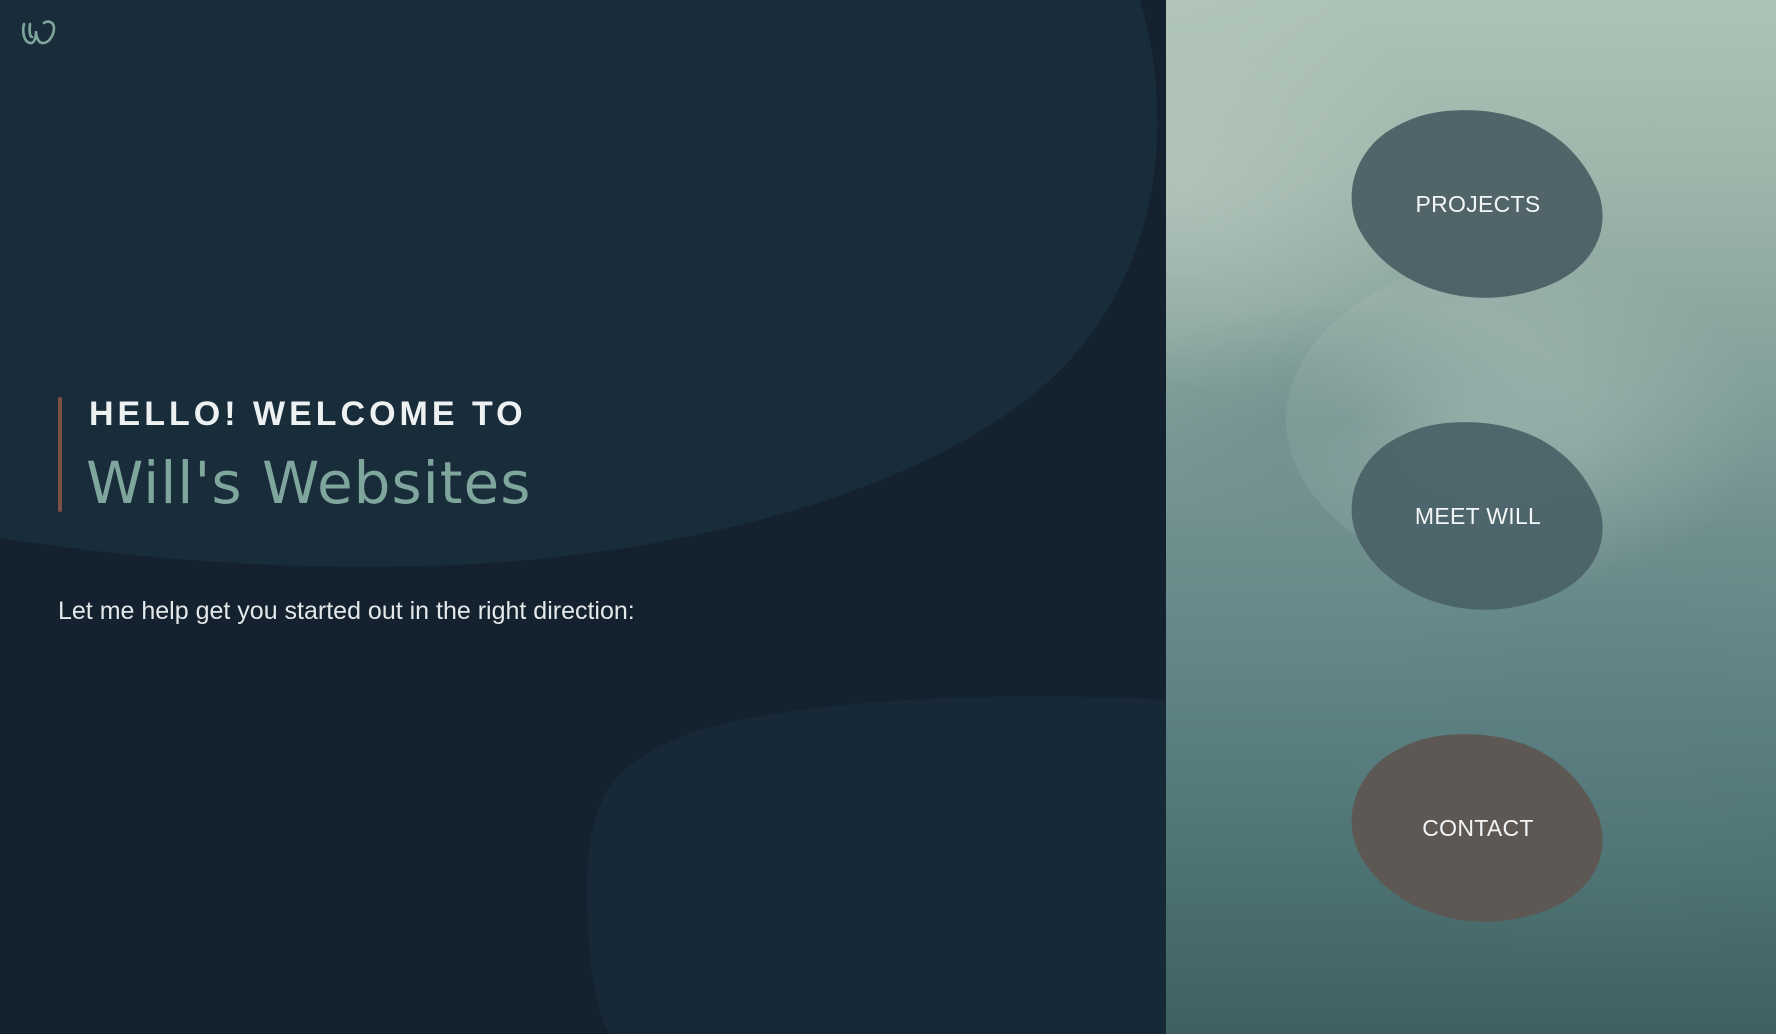 The image size is (1776, 1034). I want to click on meet-will-button-label: MEET WILL, so click(1478, 515).